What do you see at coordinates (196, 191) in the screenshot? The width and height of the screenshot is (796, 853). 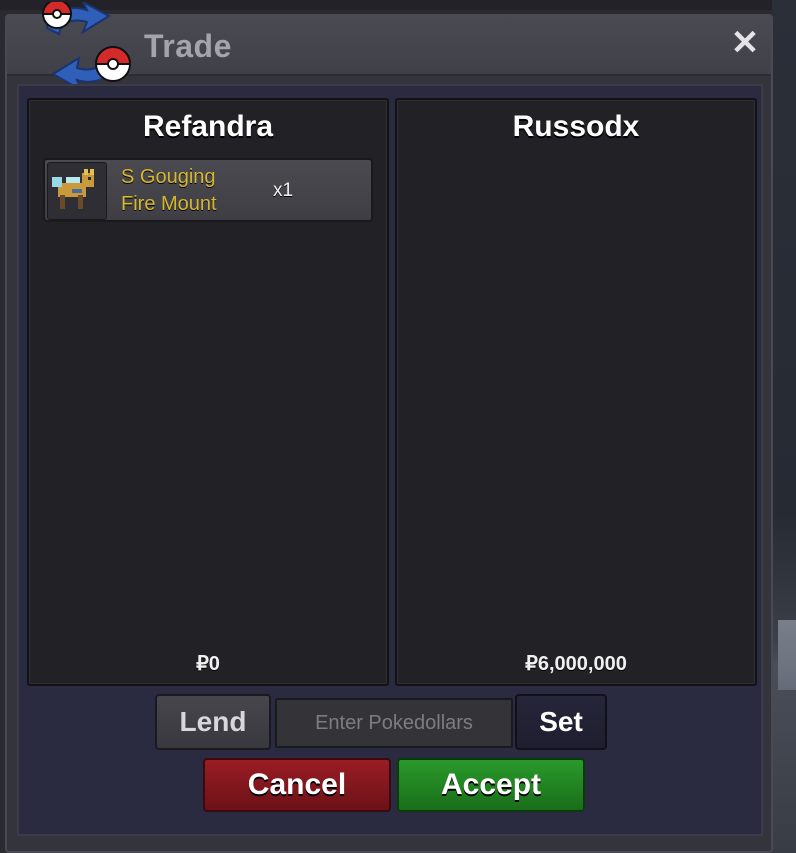 I see `item-name: S Gouging Fire Mount` at bounding box center [196, 191].